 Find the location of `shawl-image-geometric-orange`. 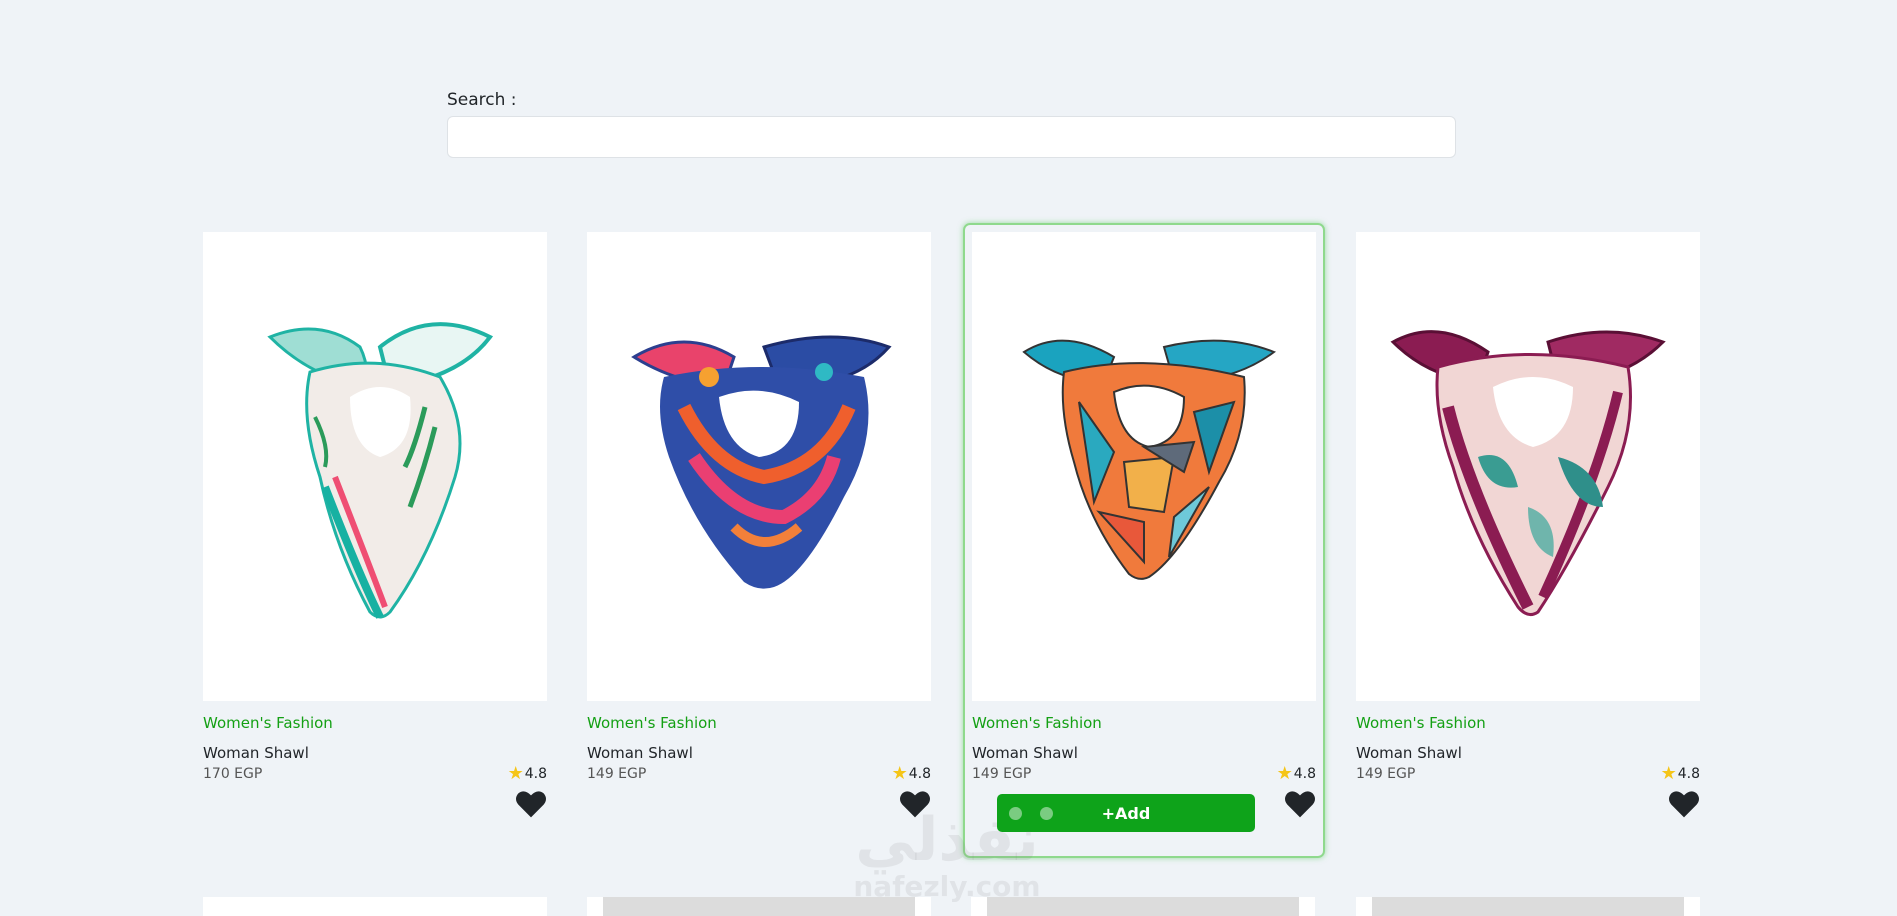

shawl-image-geometric-orange is located at coordinates (1149, 459).